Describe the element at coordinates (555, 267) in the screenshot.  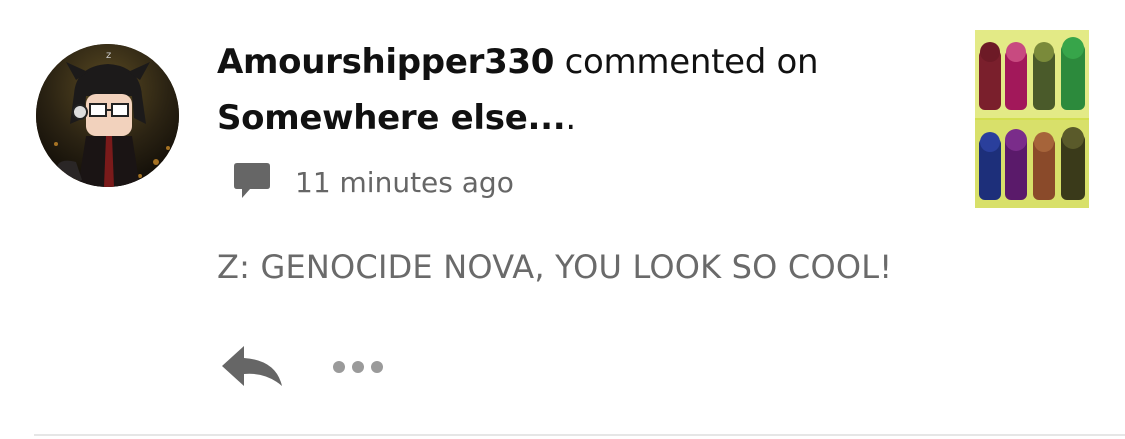
I see `comment-text: Z: GENOCIDE NOVA, YOU LOOK SO COOL!` at that location.